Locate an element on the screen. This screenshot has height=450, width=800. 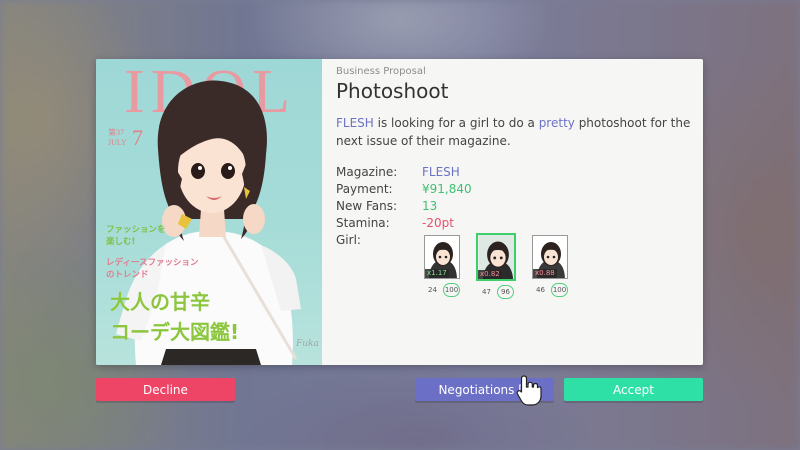
cover-tagline-a: ファッションを 楽しむ! is located at coordinates (136, 236).